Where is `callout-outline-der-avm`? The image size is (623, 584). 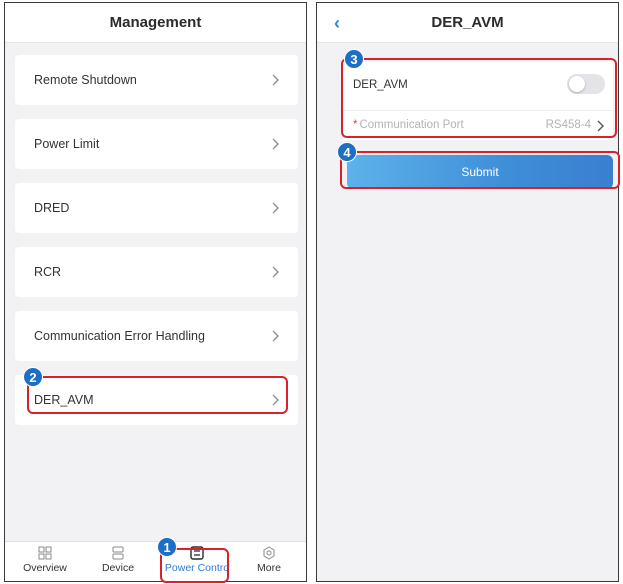 callout-outline-der-avm is located at coordinates (157, 395).